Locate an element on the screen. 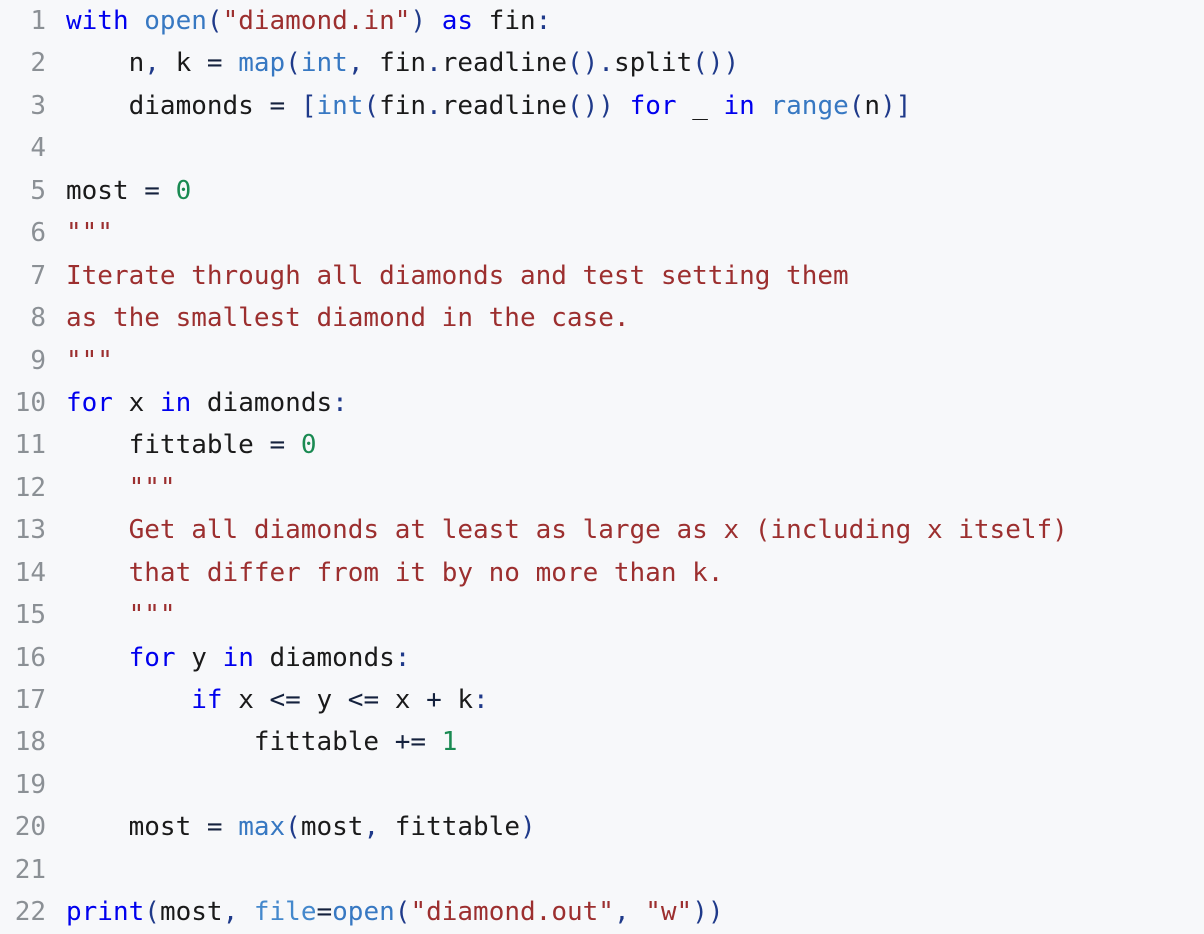  line-number: 10 is located at coordinates (30, 402).